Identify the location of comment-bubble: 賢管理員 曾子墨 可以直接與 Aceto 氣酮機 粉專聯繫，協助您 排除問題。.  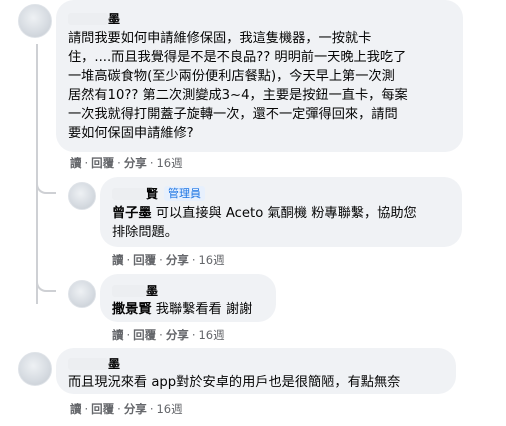
(281, 212).